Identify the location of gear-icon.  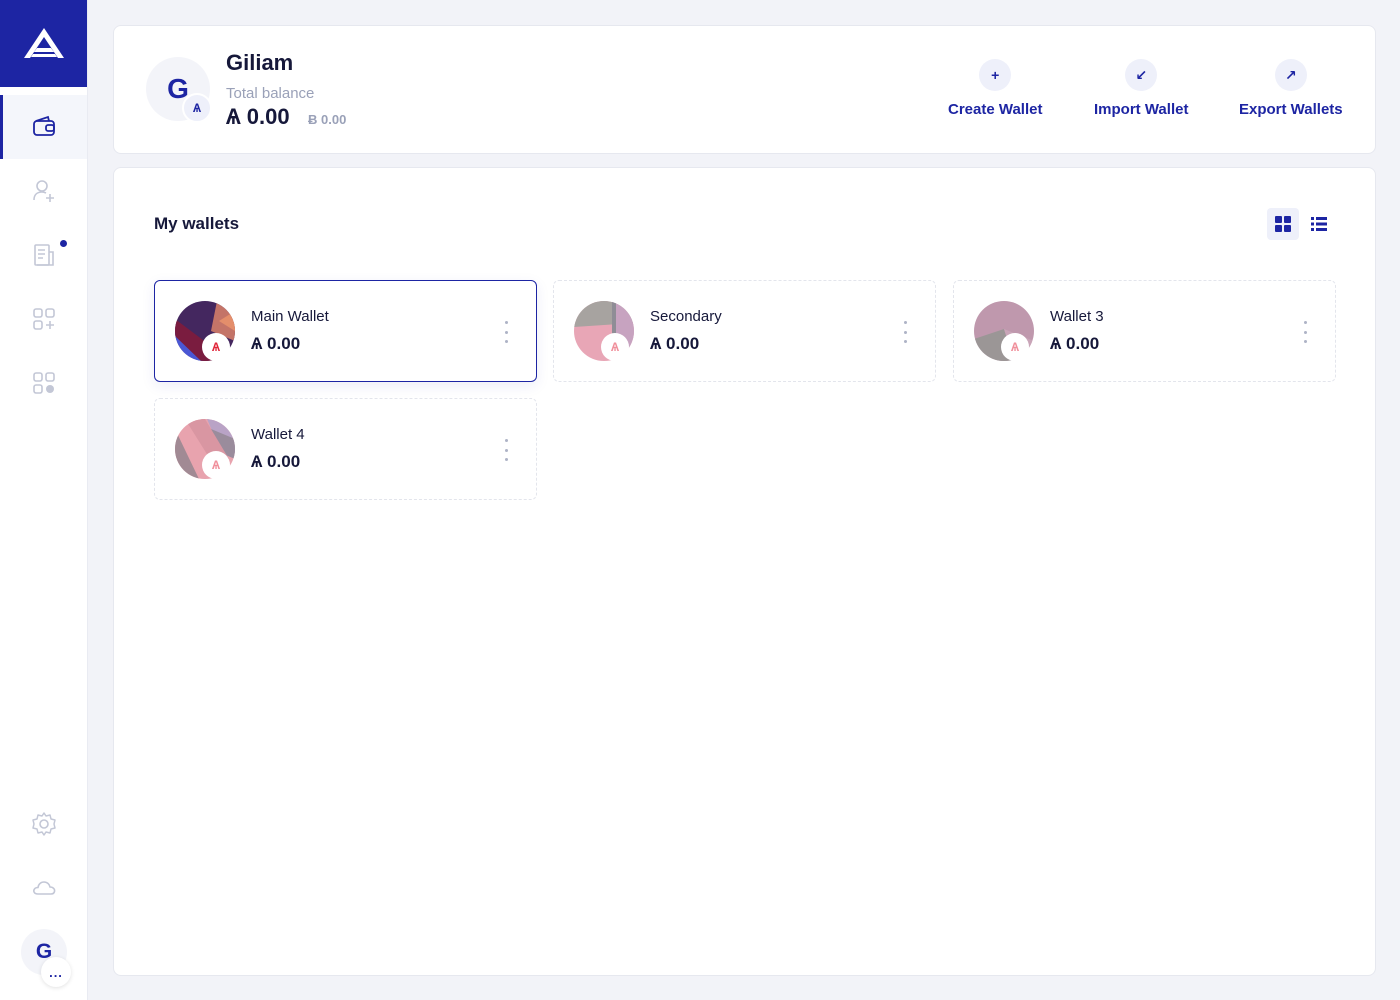
(43, 824).